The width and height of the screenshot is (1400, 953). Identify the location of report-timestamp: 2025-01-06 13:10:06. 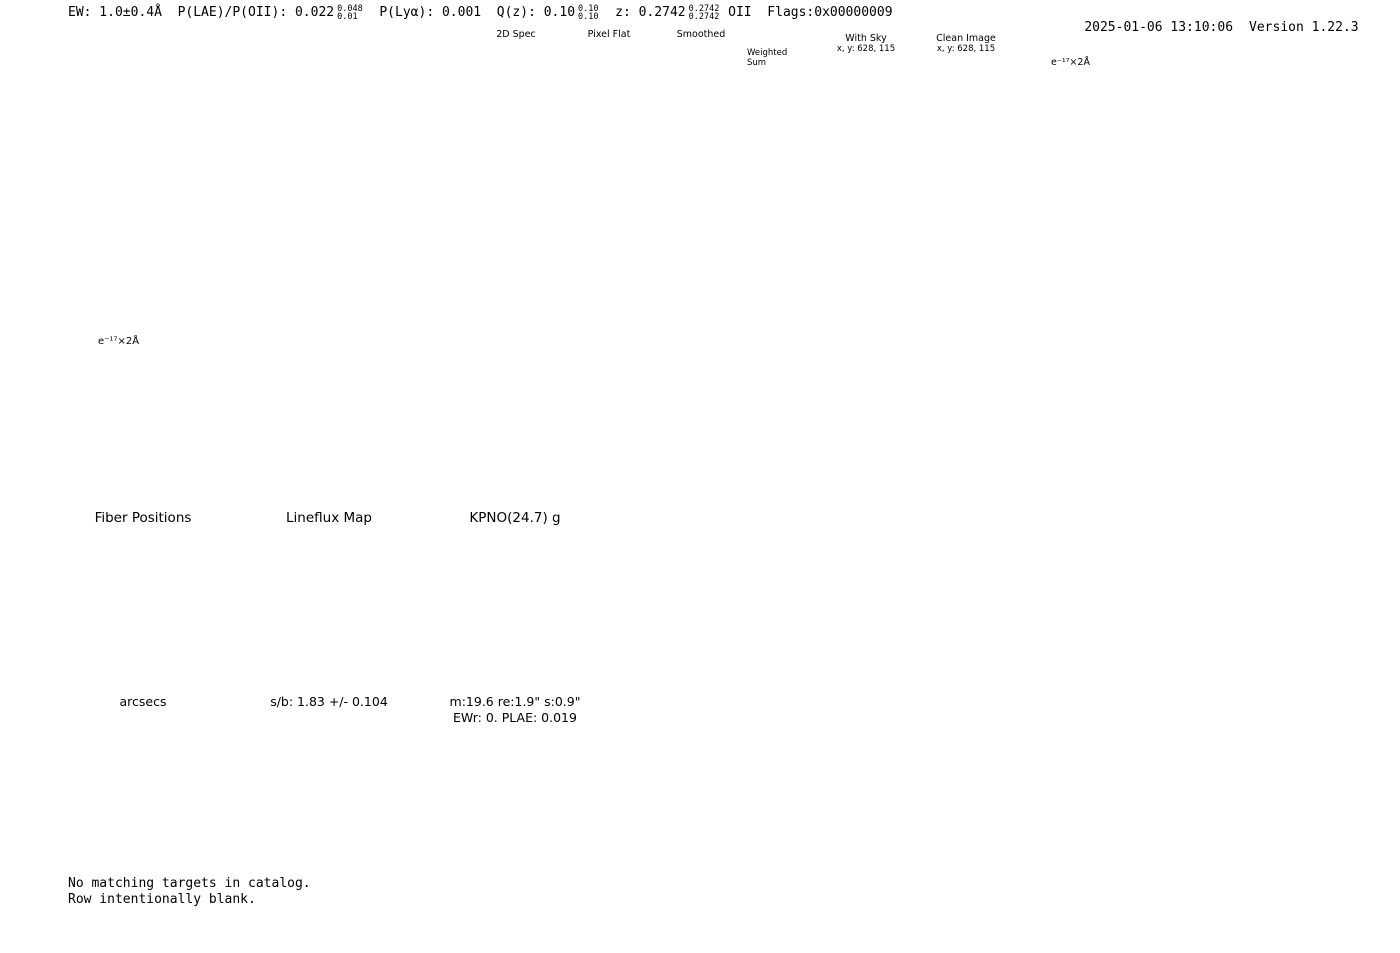
(1159, 27).